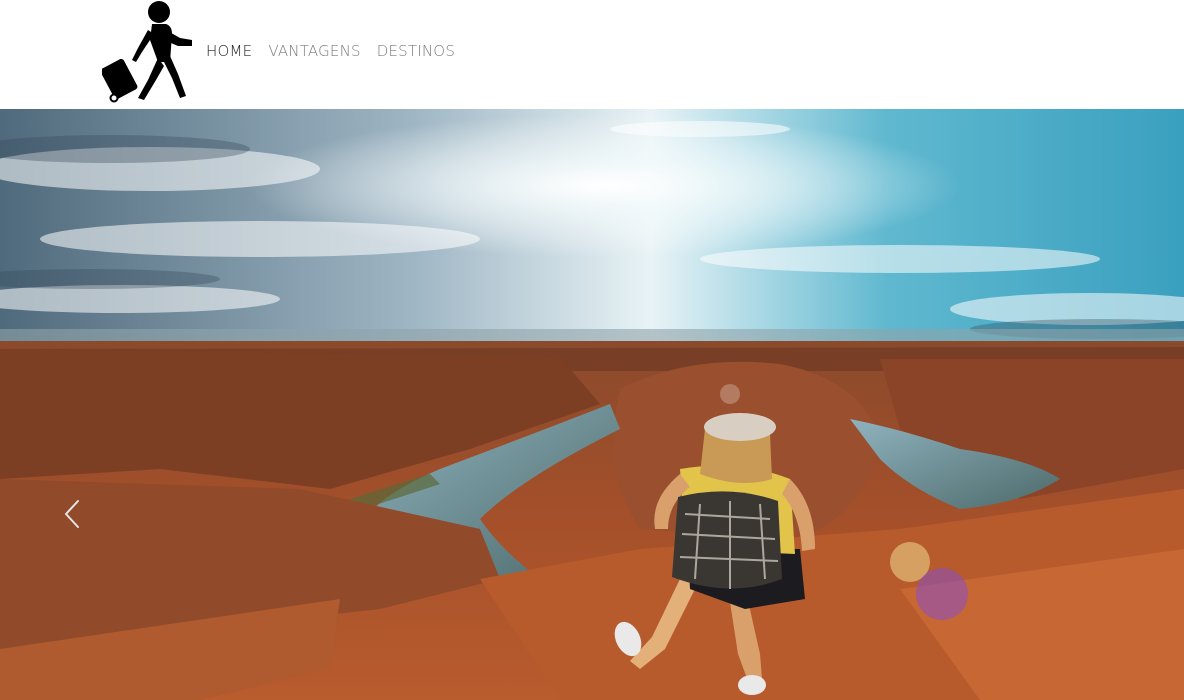  I want to click on chevron-left-icon, so click(72, 514).